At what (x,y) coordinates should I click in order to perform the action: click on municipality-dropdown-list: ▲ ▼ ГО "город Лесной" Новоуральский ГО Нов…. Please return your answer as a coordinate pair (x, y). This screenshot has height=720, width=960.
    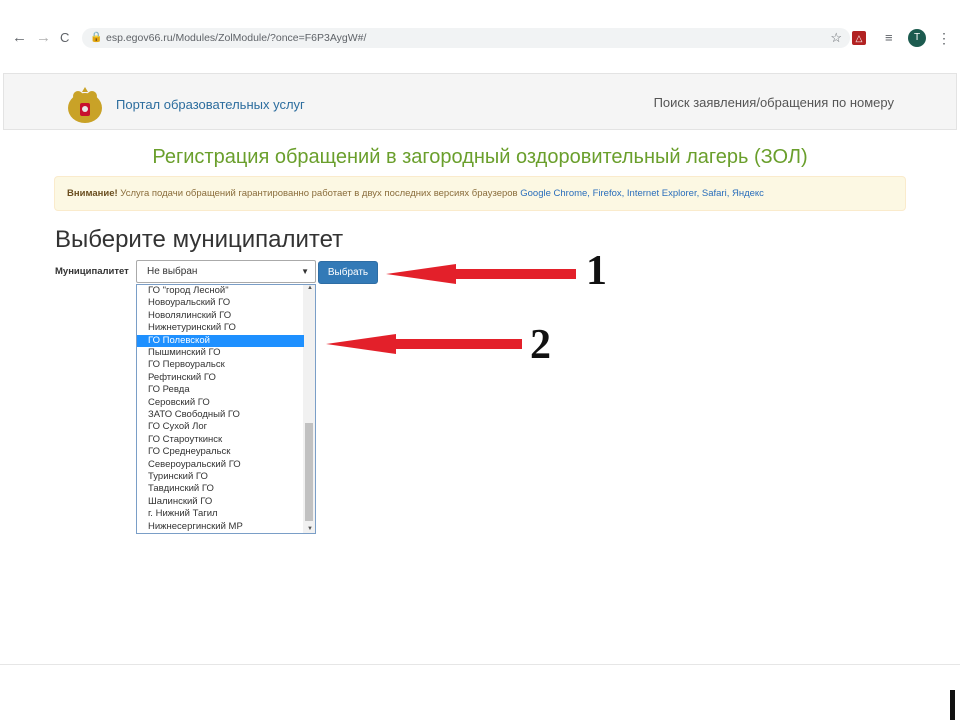
    Looking at the image, I should click on (226, 409).